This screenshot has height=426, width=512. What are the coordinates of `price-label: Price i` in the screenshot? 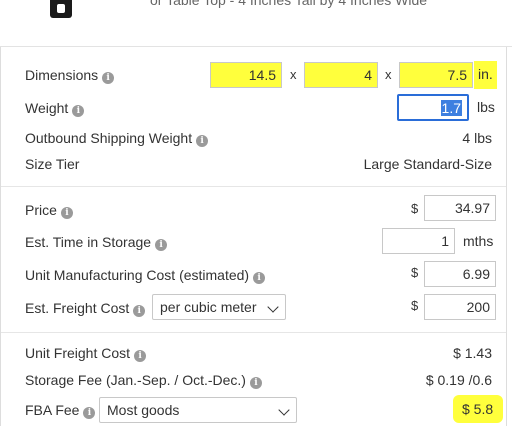 It's located at (49, 210).